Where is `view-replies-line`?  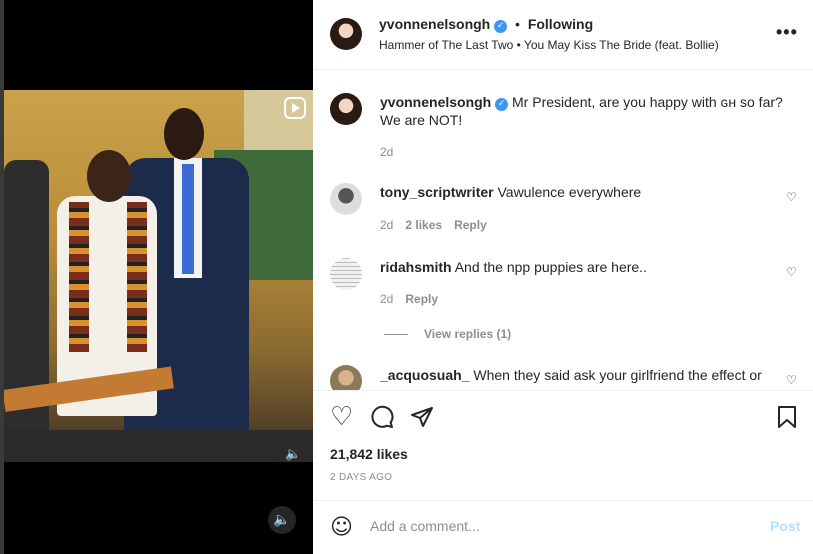 view-replies-line is located at coordinates (396, 334).